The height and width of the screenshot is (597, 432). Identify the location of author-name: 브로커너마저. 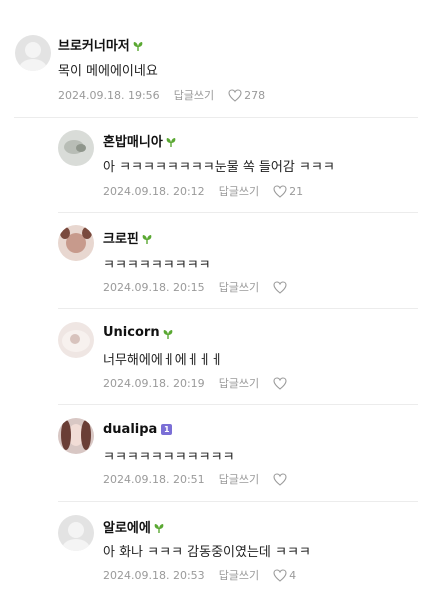
(100, 44).